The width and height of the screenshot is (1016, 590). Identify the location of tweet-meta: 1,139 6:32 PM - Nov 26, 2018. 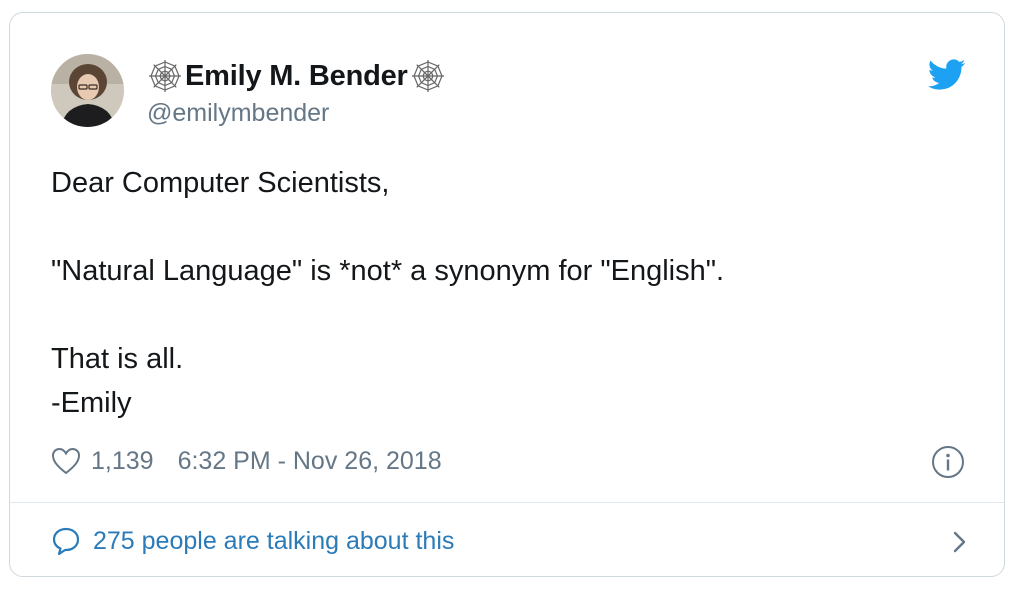
(246, 461).